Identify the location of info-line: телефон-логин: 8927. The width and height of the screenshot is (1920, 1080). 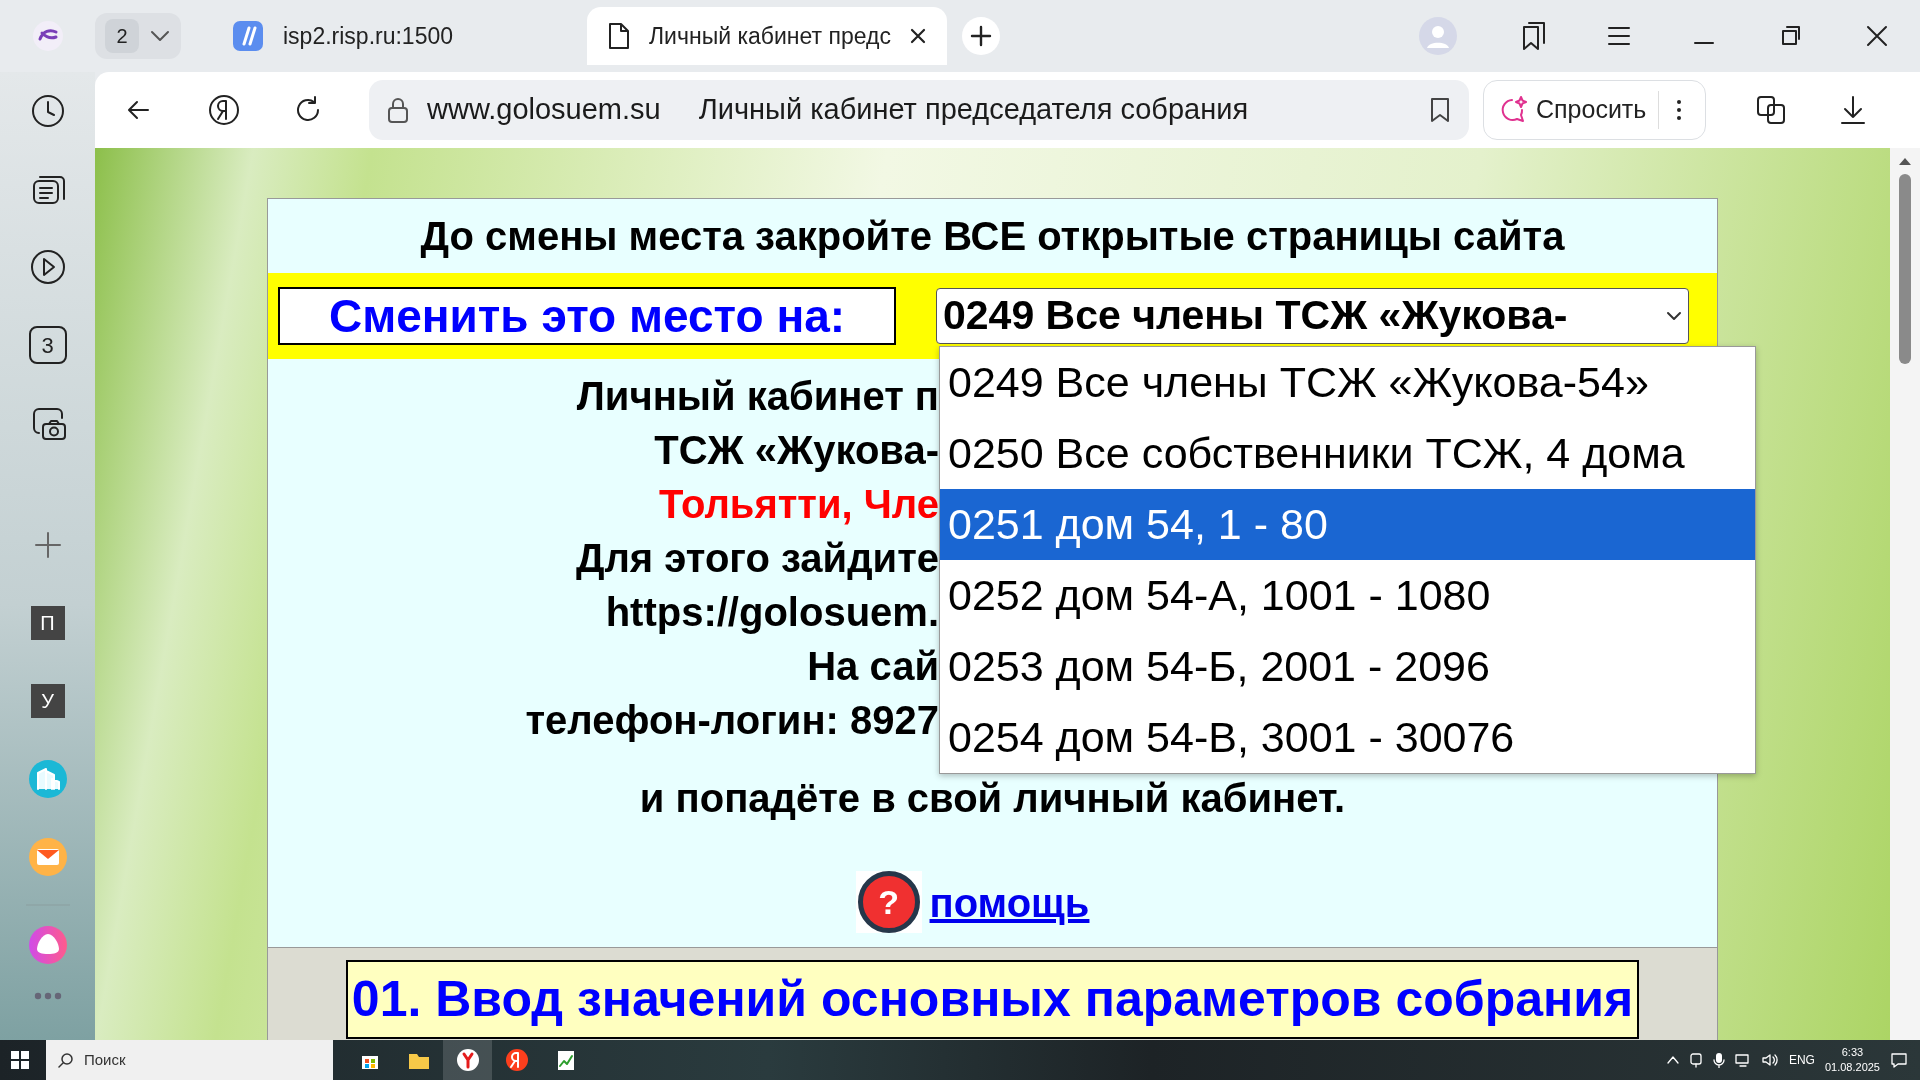
(731, 720).